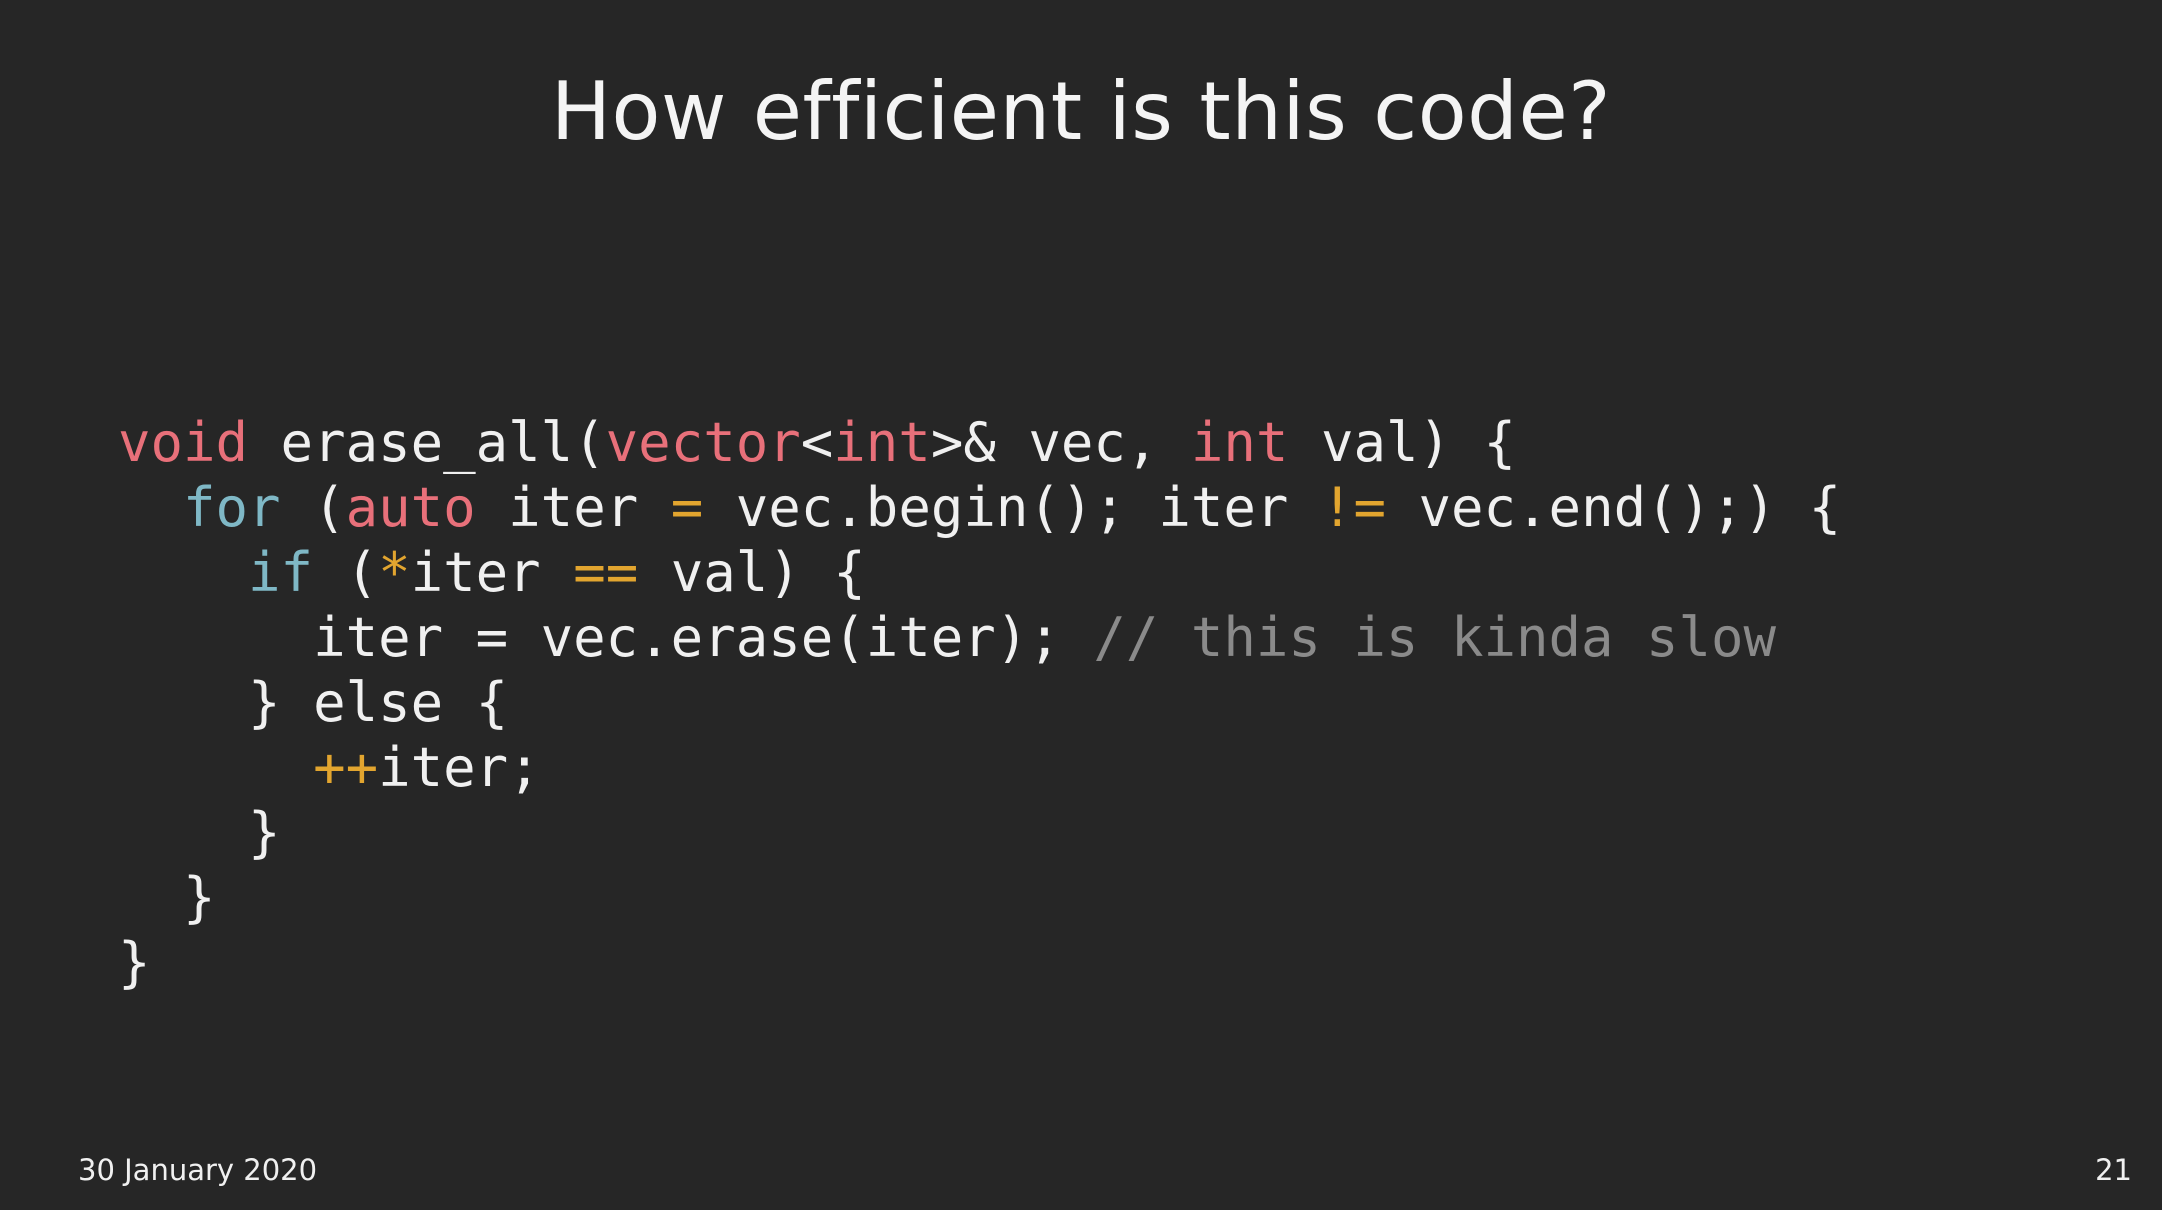 This screenshot has width=2162, height=1210. What do you see at coordinates (1353, 507) in the screenshot?
I see `code-token-operator: !=` at bounding box center [1353, 507].